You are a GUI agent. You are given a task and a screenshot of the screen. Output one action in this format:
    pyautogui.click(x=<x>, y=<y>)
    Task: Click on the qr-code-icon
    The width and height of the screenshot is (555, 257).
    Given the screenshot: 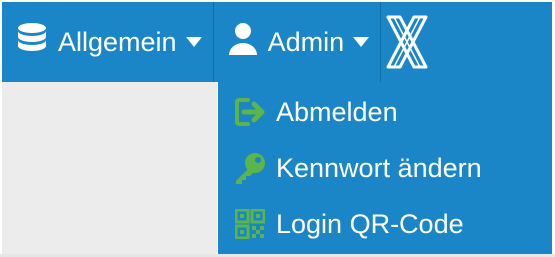 What is the action you would take?
    pyautogui.click(x=250, y=224)
    